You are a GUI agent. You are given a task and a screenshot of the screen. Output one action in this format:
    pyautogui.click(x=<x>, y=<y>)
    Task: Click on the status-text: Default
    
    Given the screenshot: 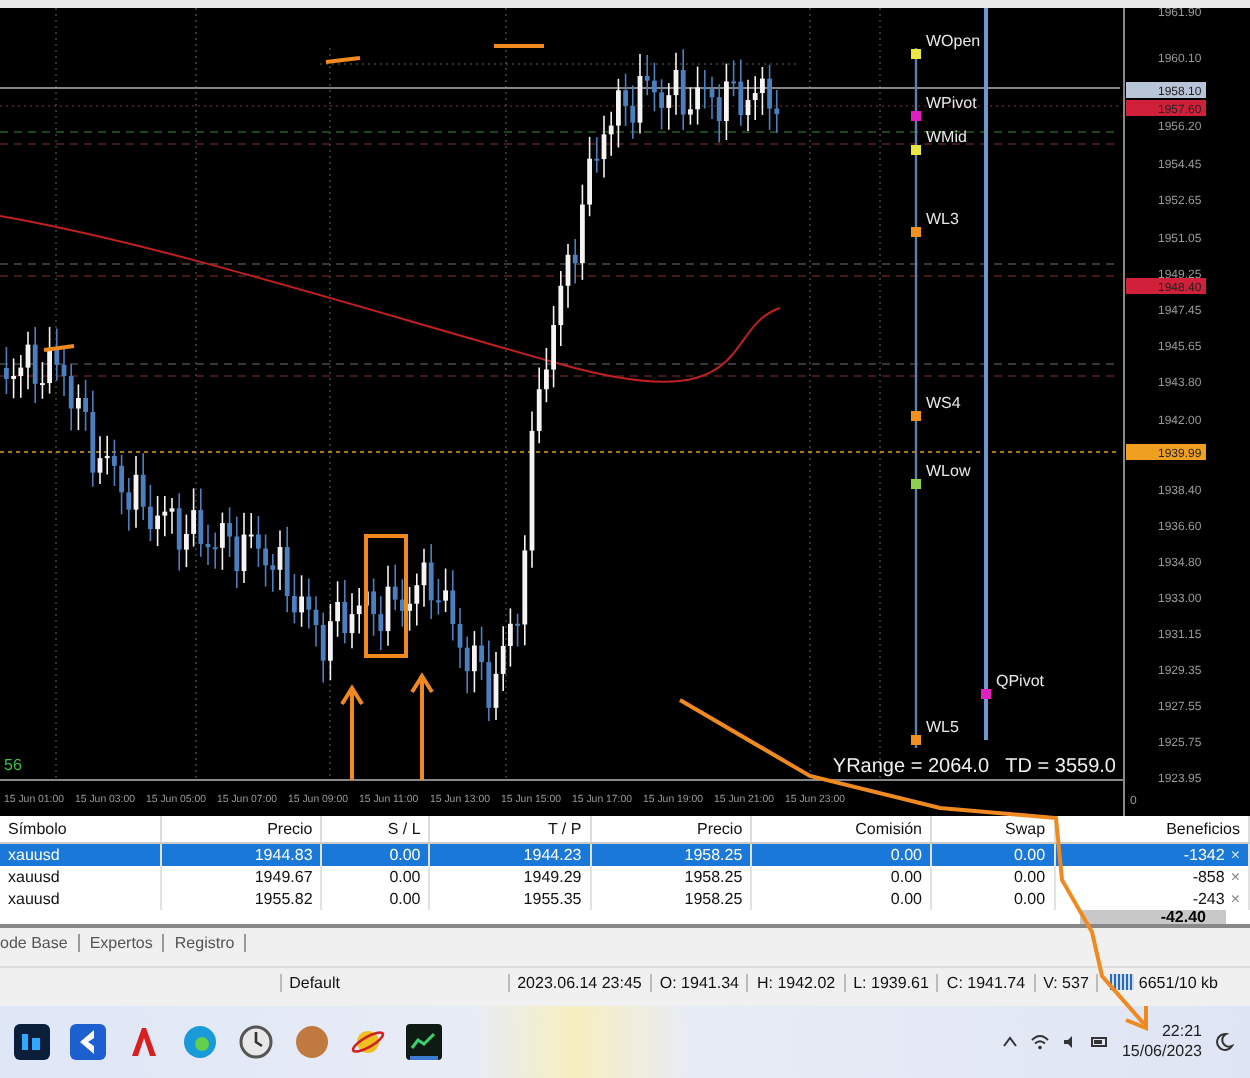 What is the action you would take?
    pyautogui.click(x=348, y=982)
    